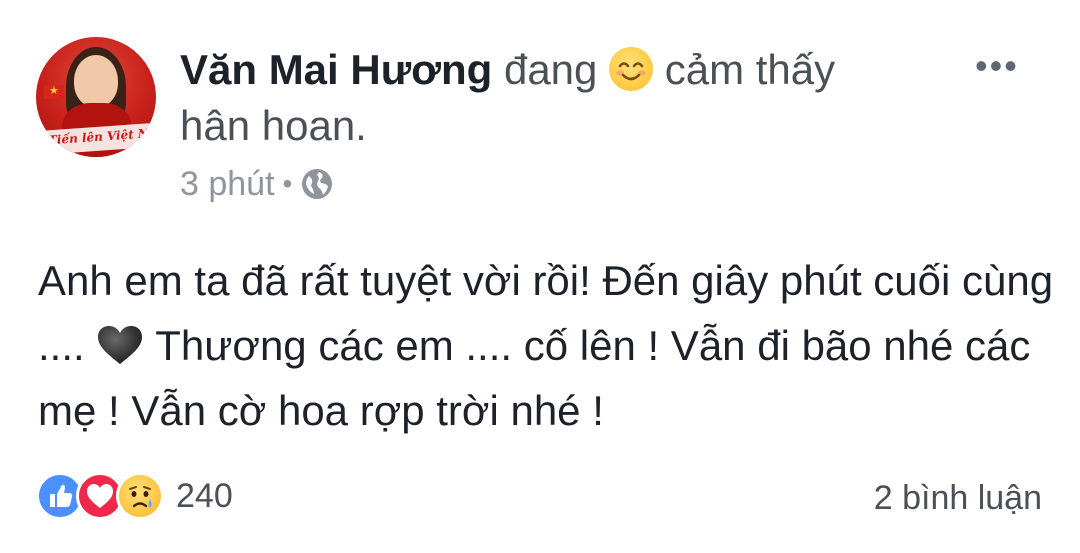 Image resolution: width=1080 pixels, height=553 pixels. What do you see at coordinates (97, 139) in the screenshot?
I see `avatar-badge: Tiến lên Việt Nam ơi!` at bounding box center [97, 139].